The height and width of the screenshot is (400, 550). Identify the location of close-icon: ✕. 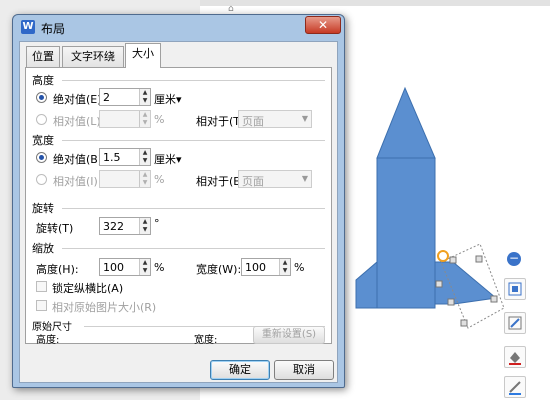
(323, 25).